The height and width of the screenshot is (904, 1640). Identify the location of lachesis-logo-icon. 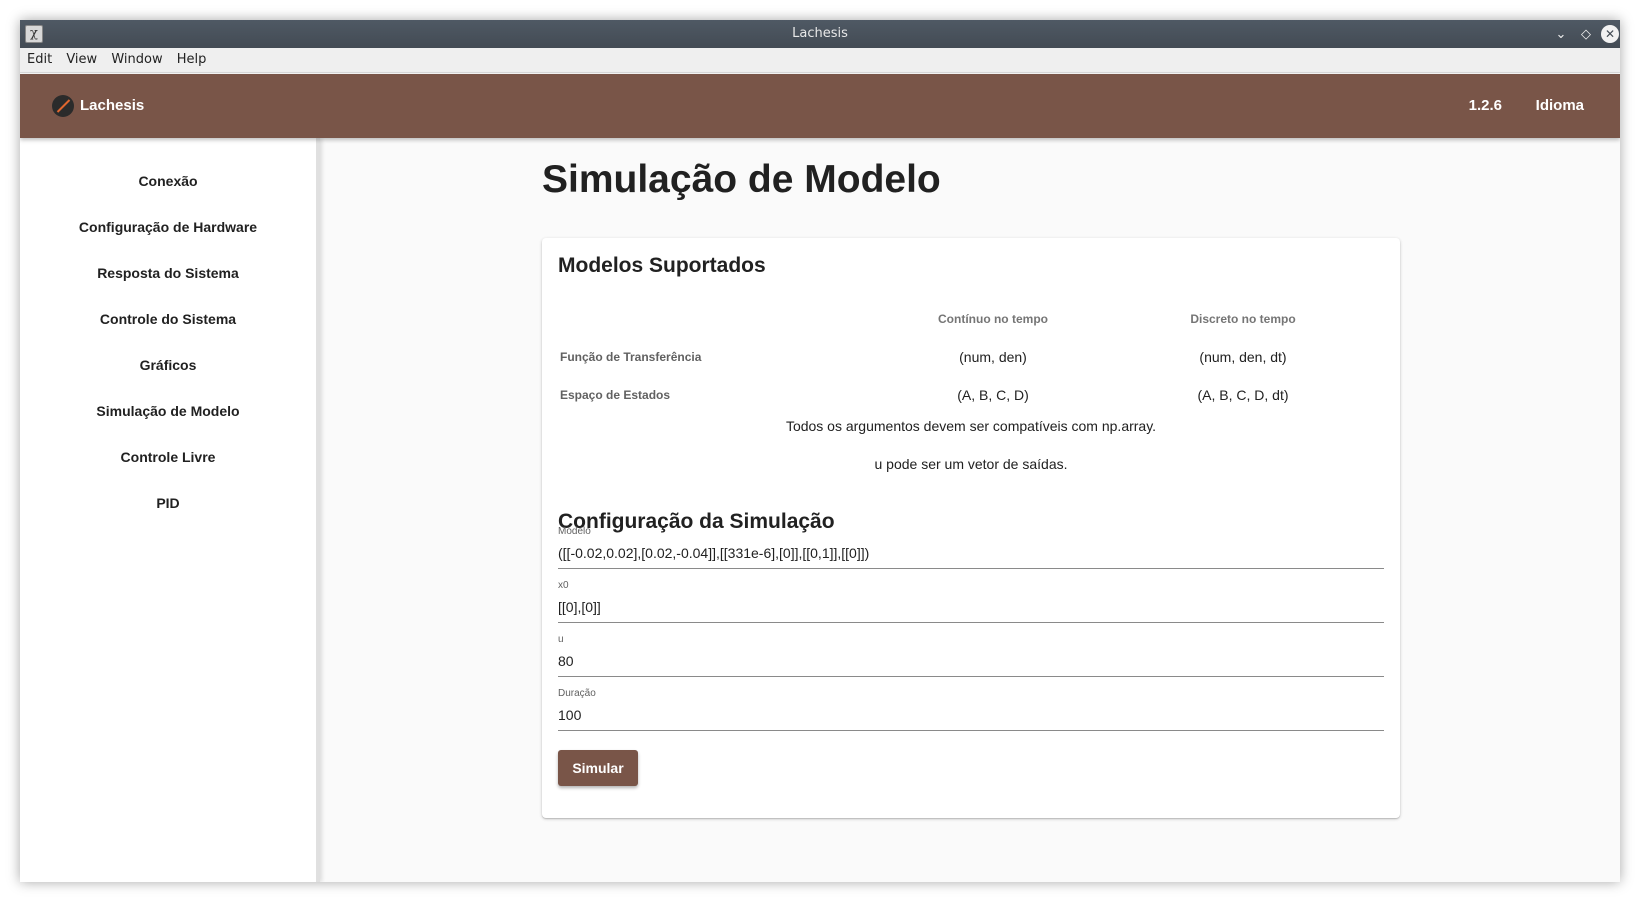
(63, 106).